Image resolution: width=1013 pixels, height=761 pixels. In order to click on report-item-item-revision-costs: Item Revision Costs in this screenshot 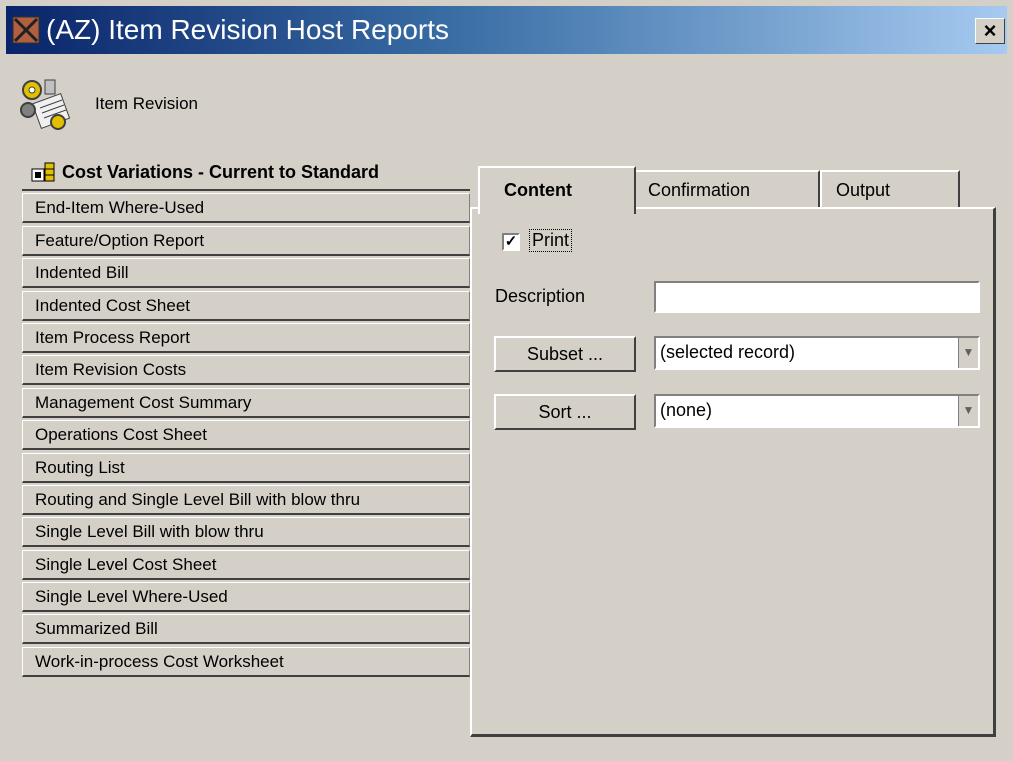, I will do `click(246, 370)`.